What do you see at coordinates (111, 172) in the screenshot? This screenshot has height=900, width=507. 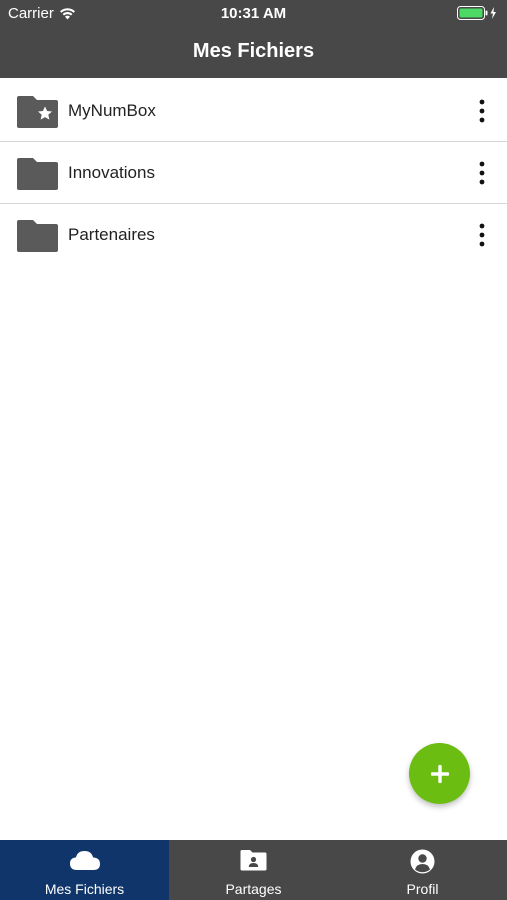 I see `folder-name: Innovations` at bounding box center [111, 172].